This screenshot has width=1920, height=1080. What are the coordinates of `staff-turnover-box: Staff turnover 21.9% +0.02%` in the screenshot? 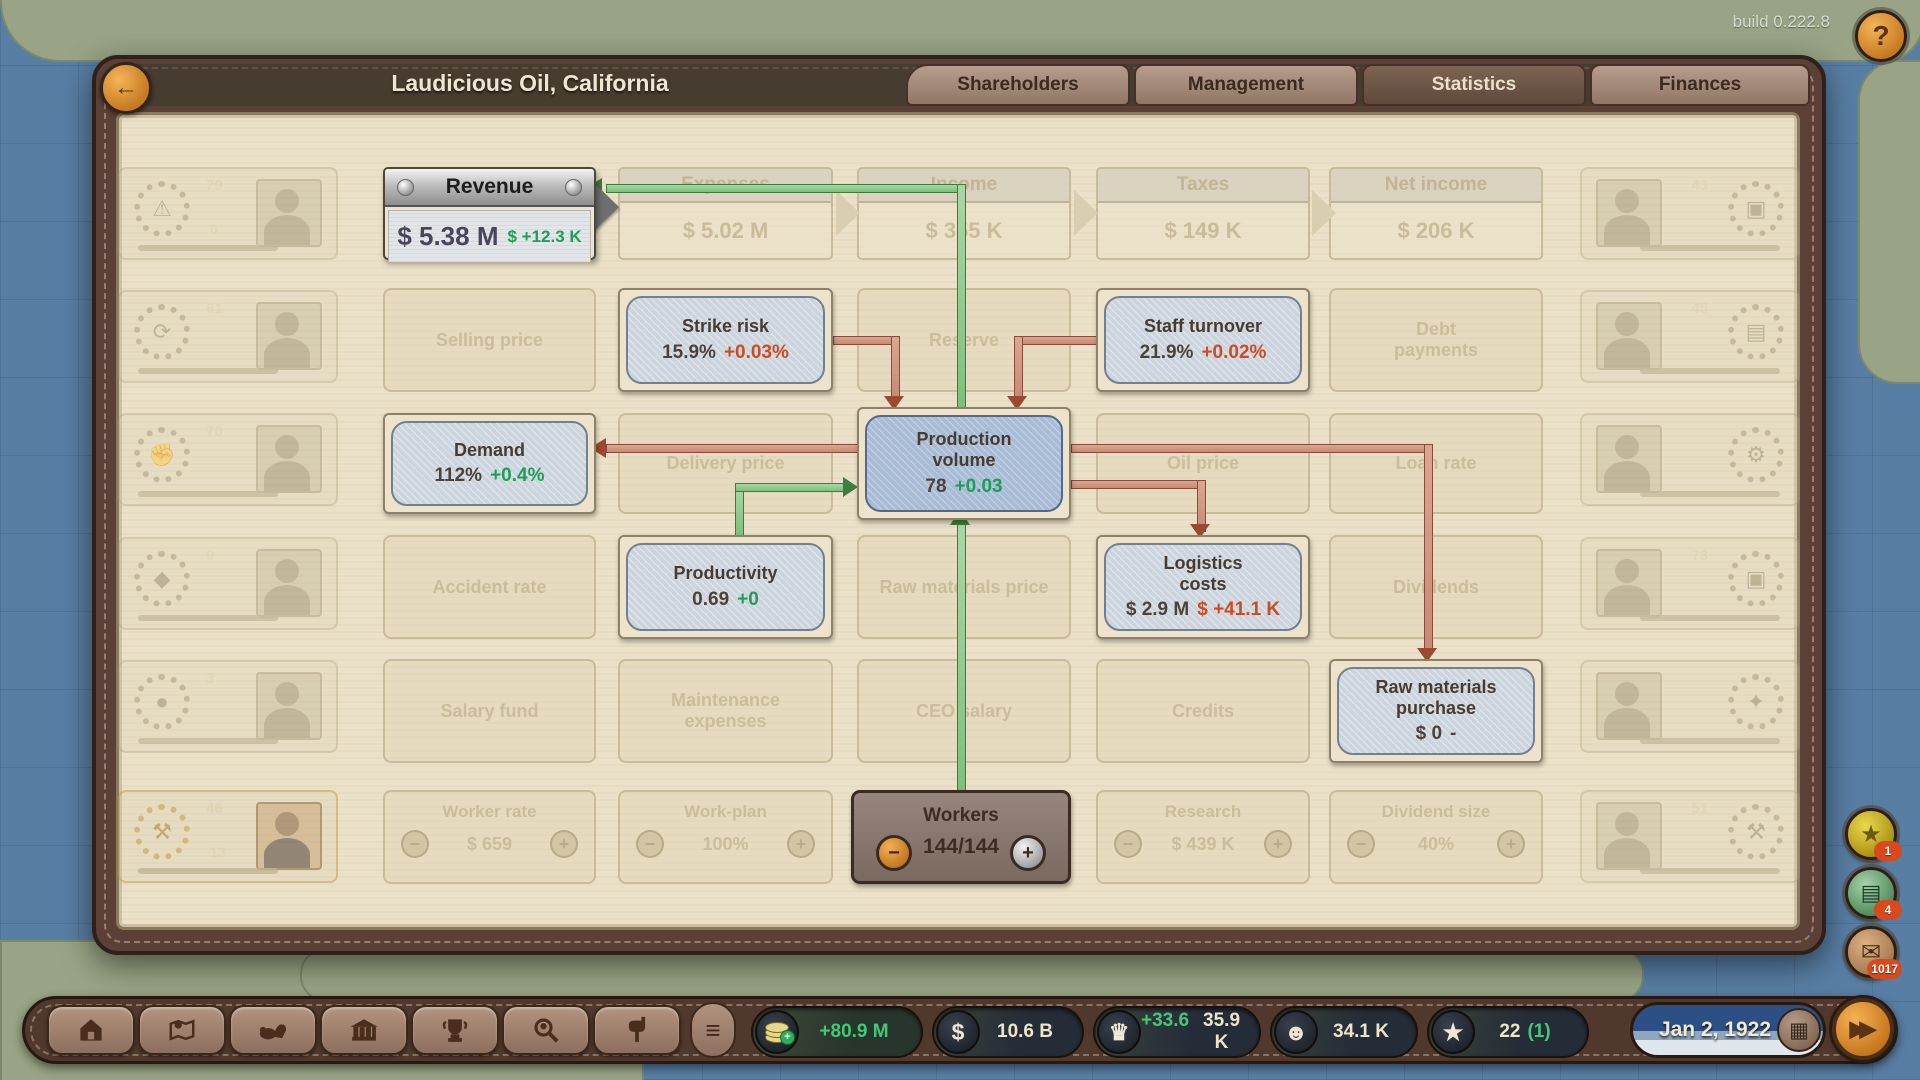 It's located at (1203, 340).